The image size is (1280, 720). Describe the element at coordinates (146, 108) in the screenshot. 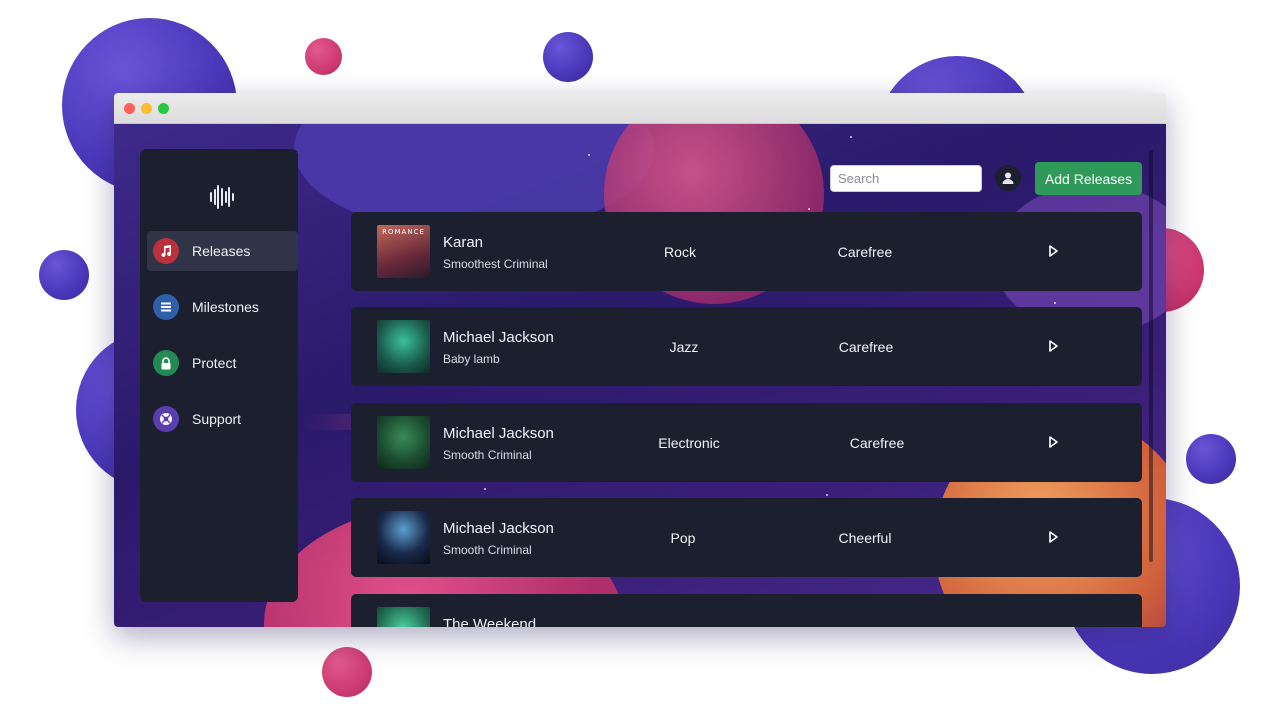

I see `minimize-window-button` at that location.